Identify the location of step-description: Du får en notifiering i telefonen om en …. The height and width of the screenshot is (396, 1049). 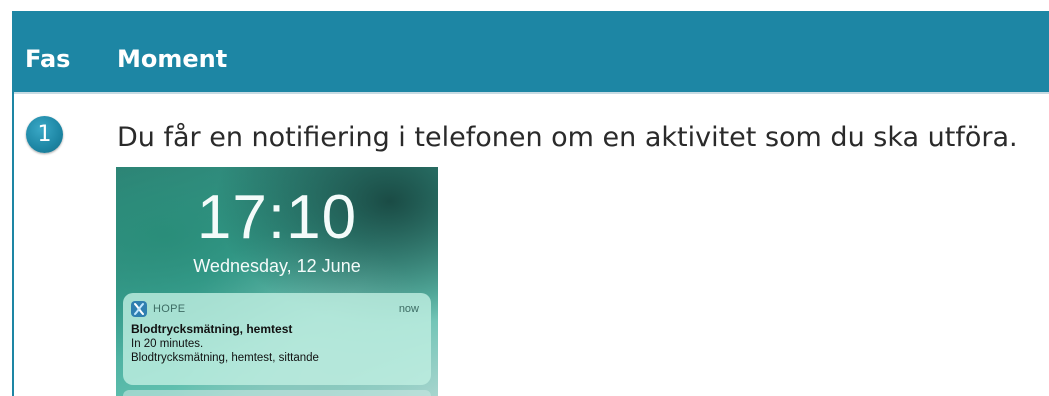
(567, 137).